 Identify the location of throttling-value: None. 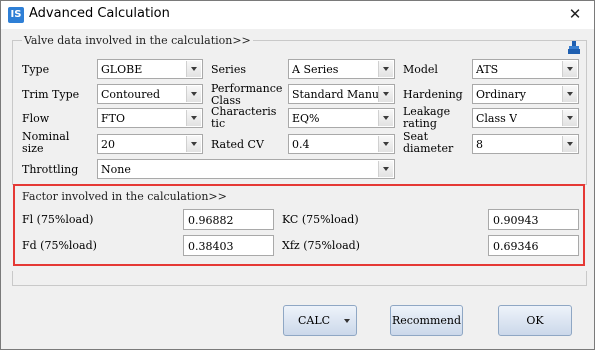
(116, 169).